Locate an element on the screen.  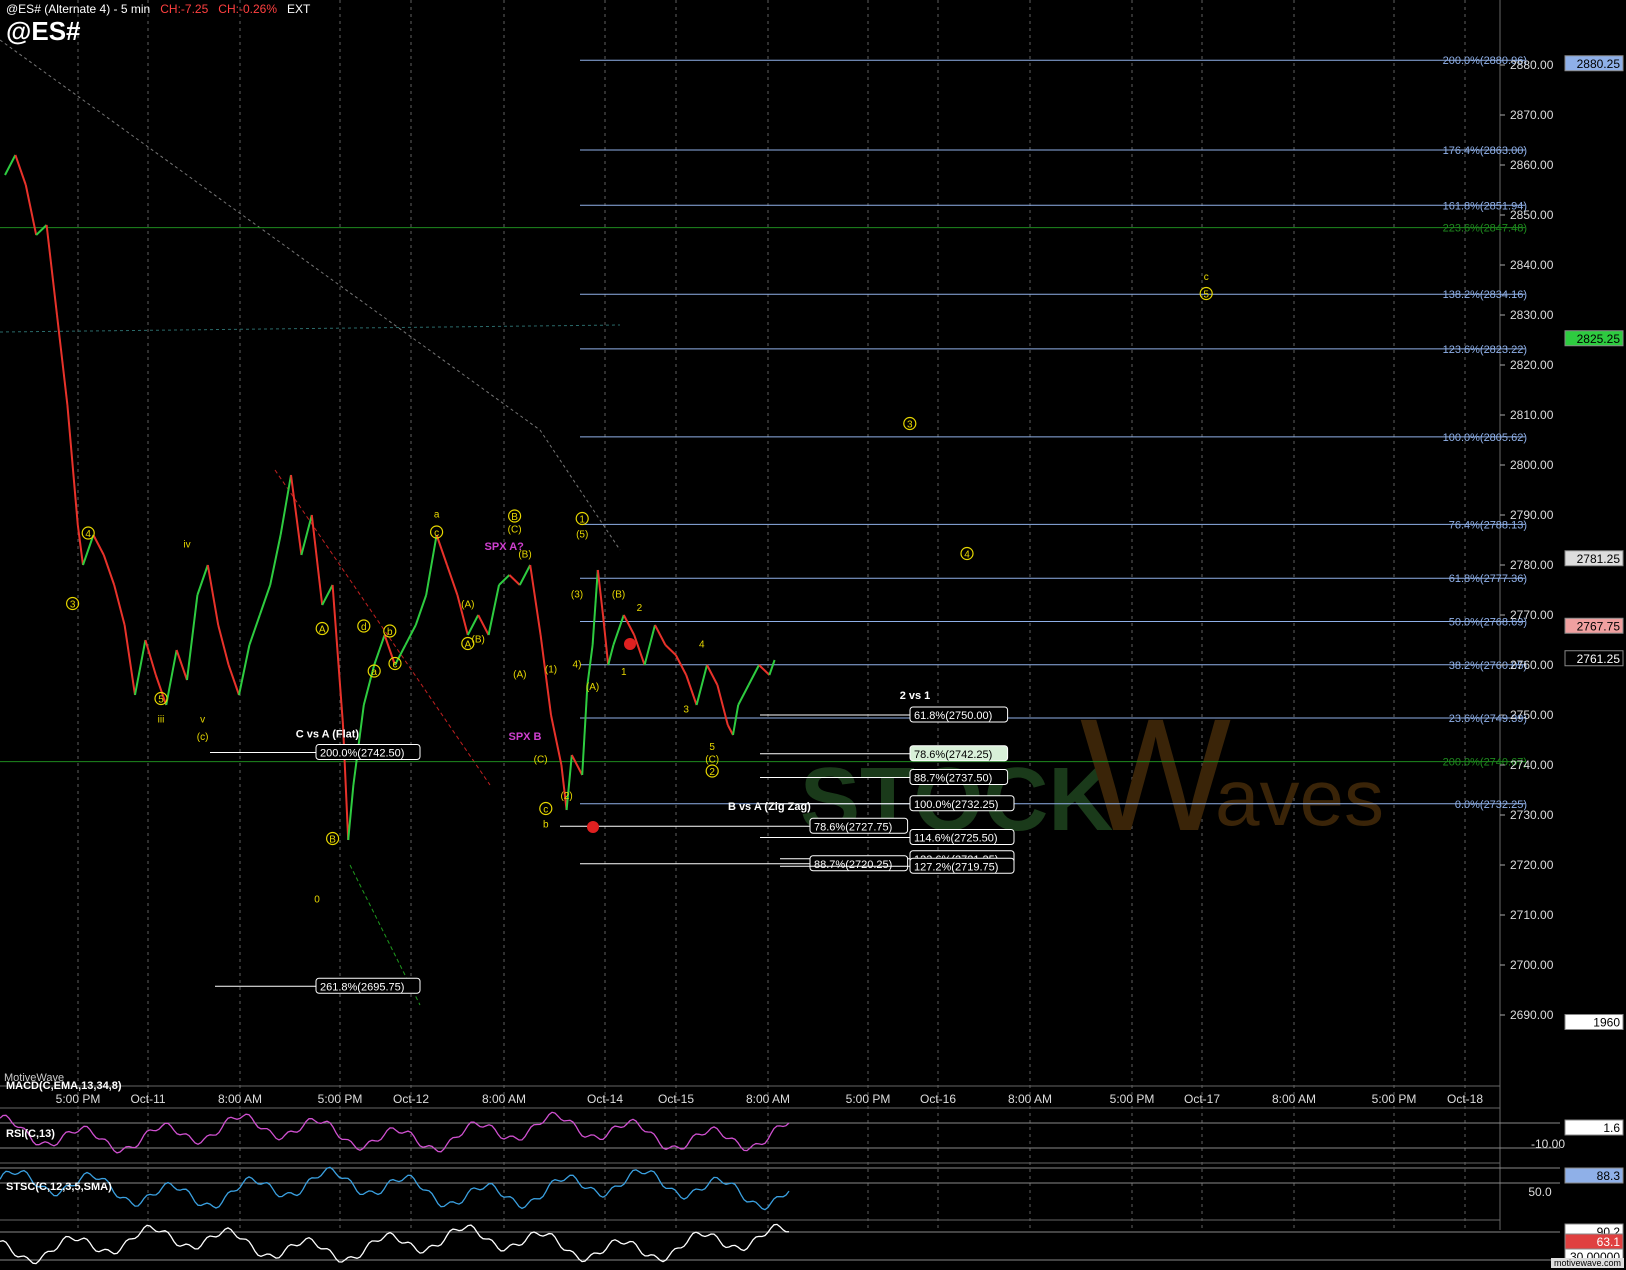
boxed-level-label: 61.8%(2750.00) is located at coordinates (953, 716).